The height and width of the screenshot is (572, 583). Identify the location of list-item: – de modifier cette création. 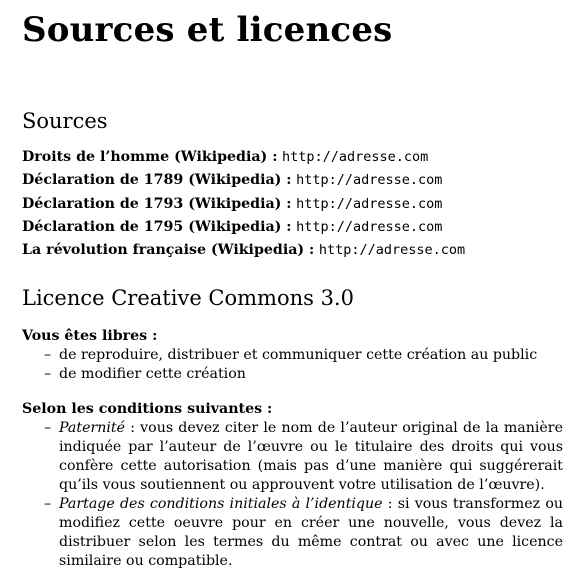
(292, 374).